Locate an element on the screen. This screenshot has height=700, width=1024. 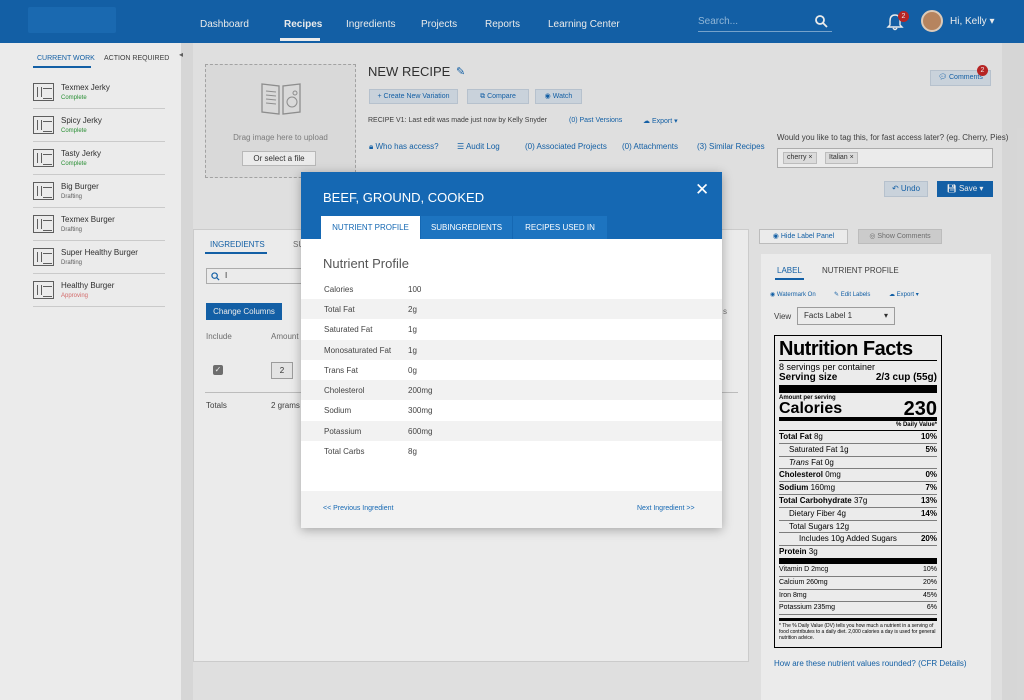
nutrient-row: Total Fat 2g is located at coordinates (511, 309).